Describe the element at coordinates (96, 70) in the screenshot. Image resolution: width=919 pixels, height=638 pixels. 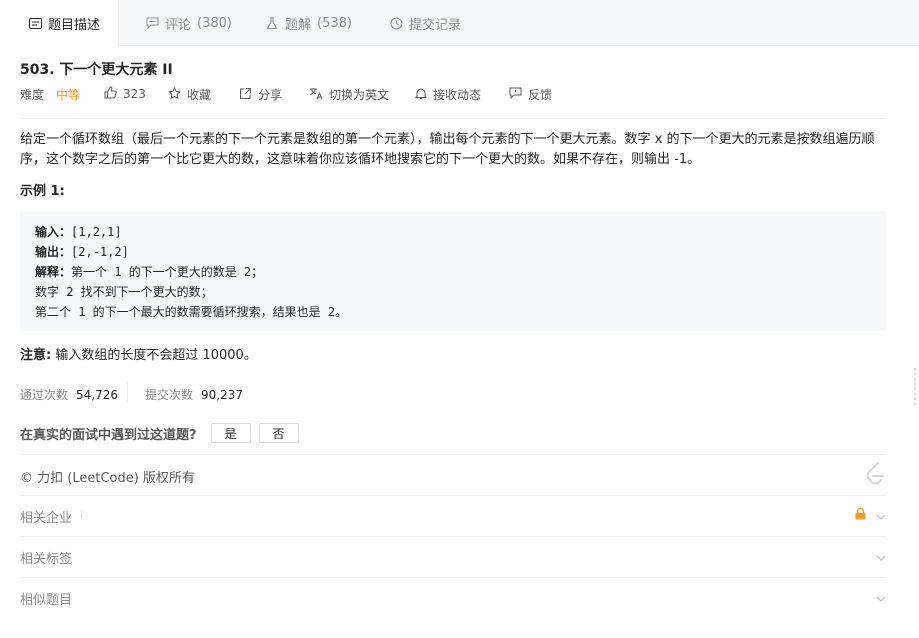
I see `problem-title: 503. 下一个更大元素 II` at that location.